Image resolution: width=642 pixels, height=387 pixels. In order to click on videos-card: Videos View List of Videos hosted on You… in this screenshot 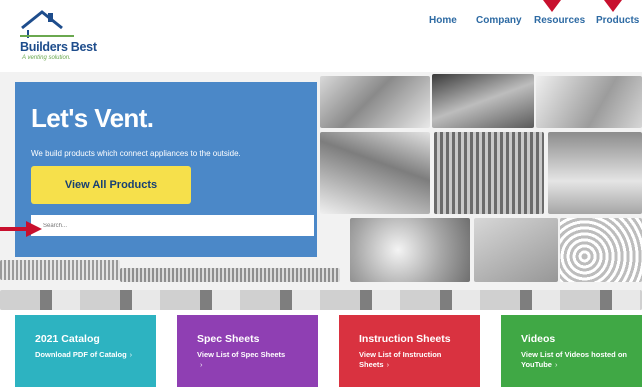, I will do `click(571, 351)`.